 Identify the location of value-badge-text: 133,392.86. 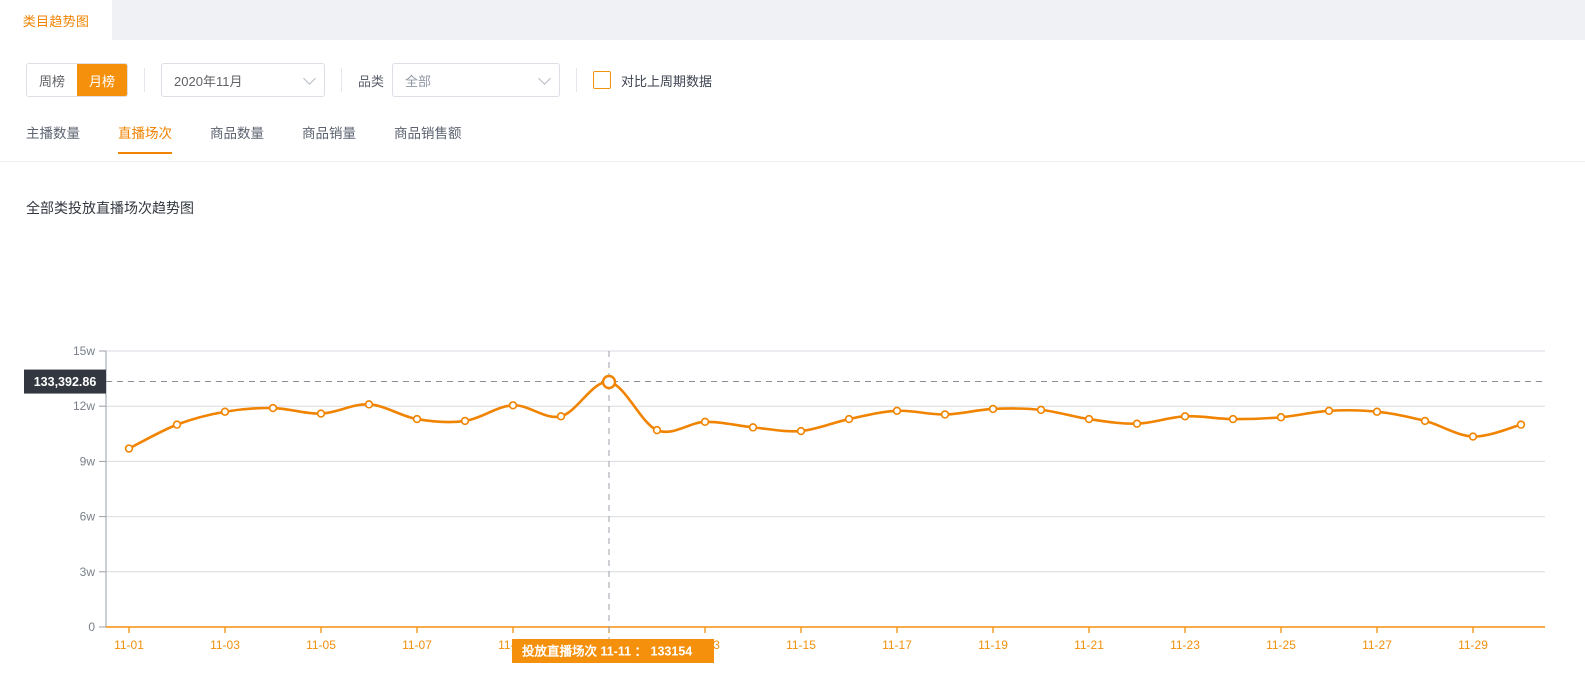
(65, 382).